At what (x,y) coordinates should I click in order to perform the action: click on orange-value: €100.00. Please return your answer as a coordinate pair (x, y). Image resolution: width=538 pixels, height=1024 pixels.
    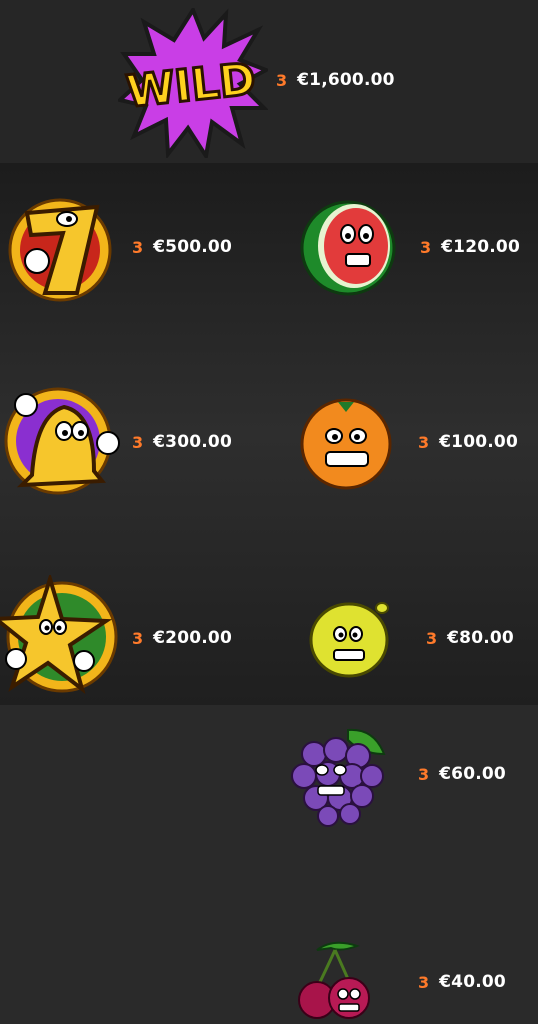
    Looking at the image, I should click on (478, 442).